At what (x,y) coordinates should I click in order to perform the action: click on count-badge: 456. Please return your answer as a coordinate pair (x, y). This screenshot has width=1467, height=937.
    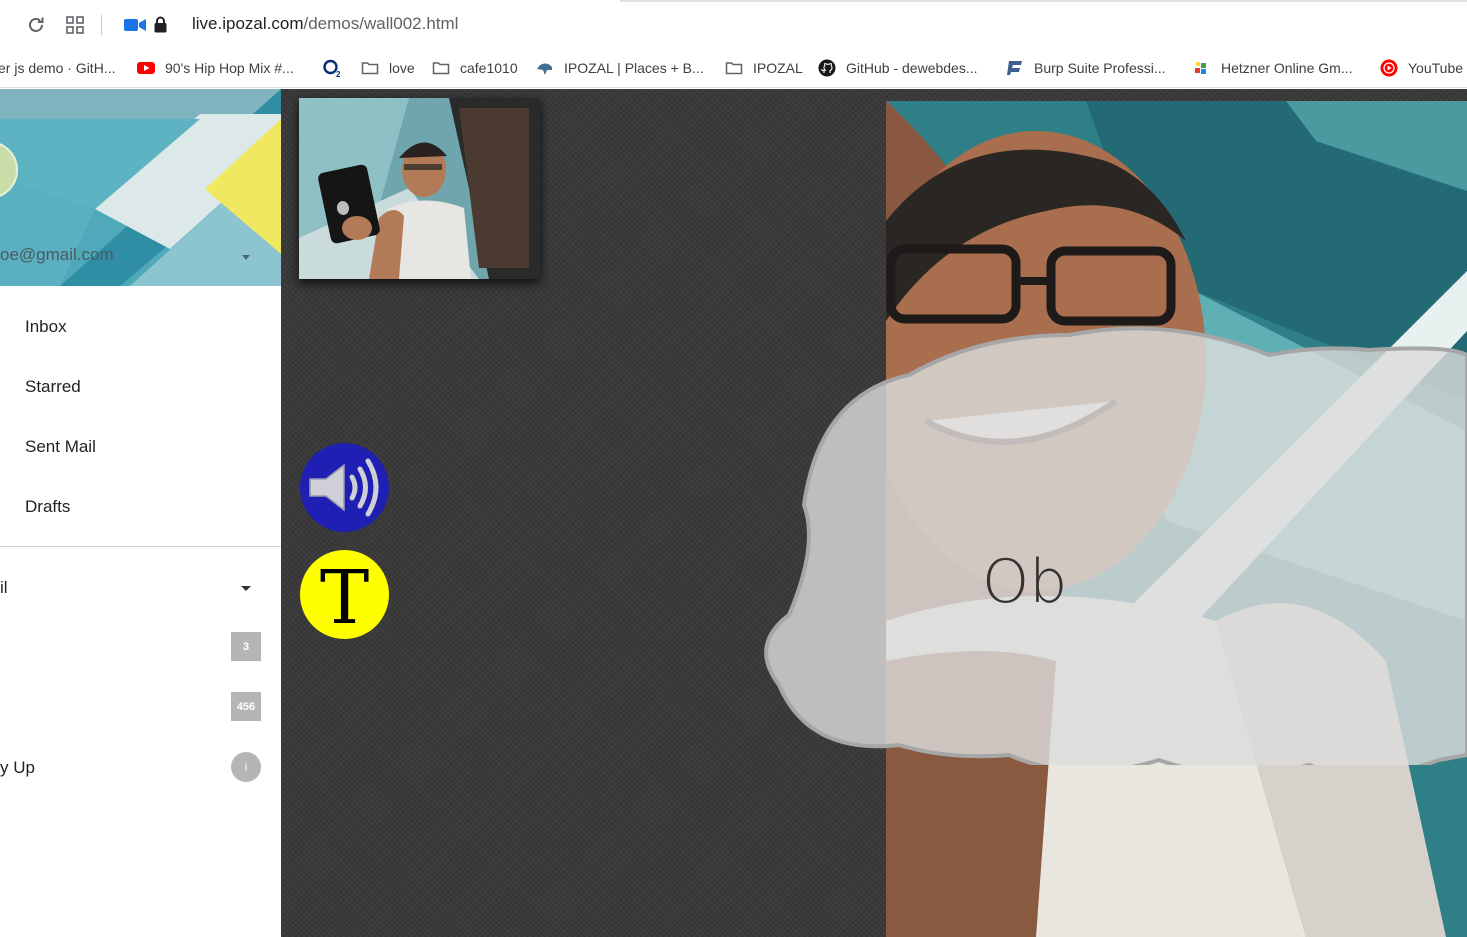
    Looking at the image, I should click on (246, 706).